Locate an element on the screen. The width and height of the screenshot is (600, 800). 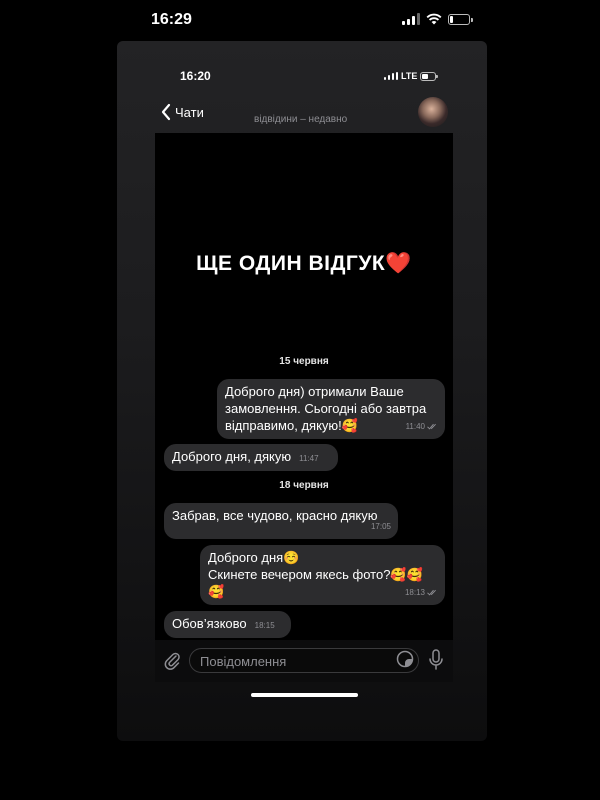
message-time: 11:47 is located at coordinates (309, 458).